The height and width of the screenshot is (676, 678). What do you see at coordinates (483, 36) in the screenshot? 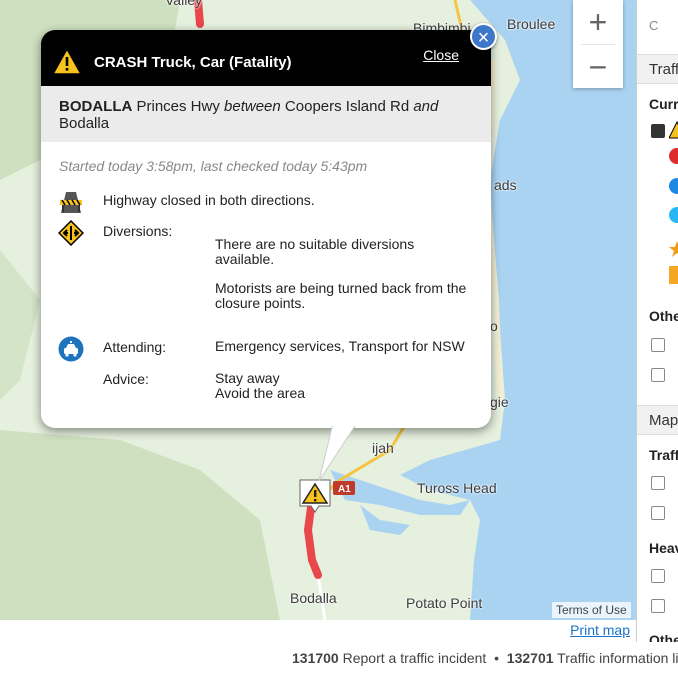
I see `popup-close-x-icon: ×` at bounding box center [483, 36].